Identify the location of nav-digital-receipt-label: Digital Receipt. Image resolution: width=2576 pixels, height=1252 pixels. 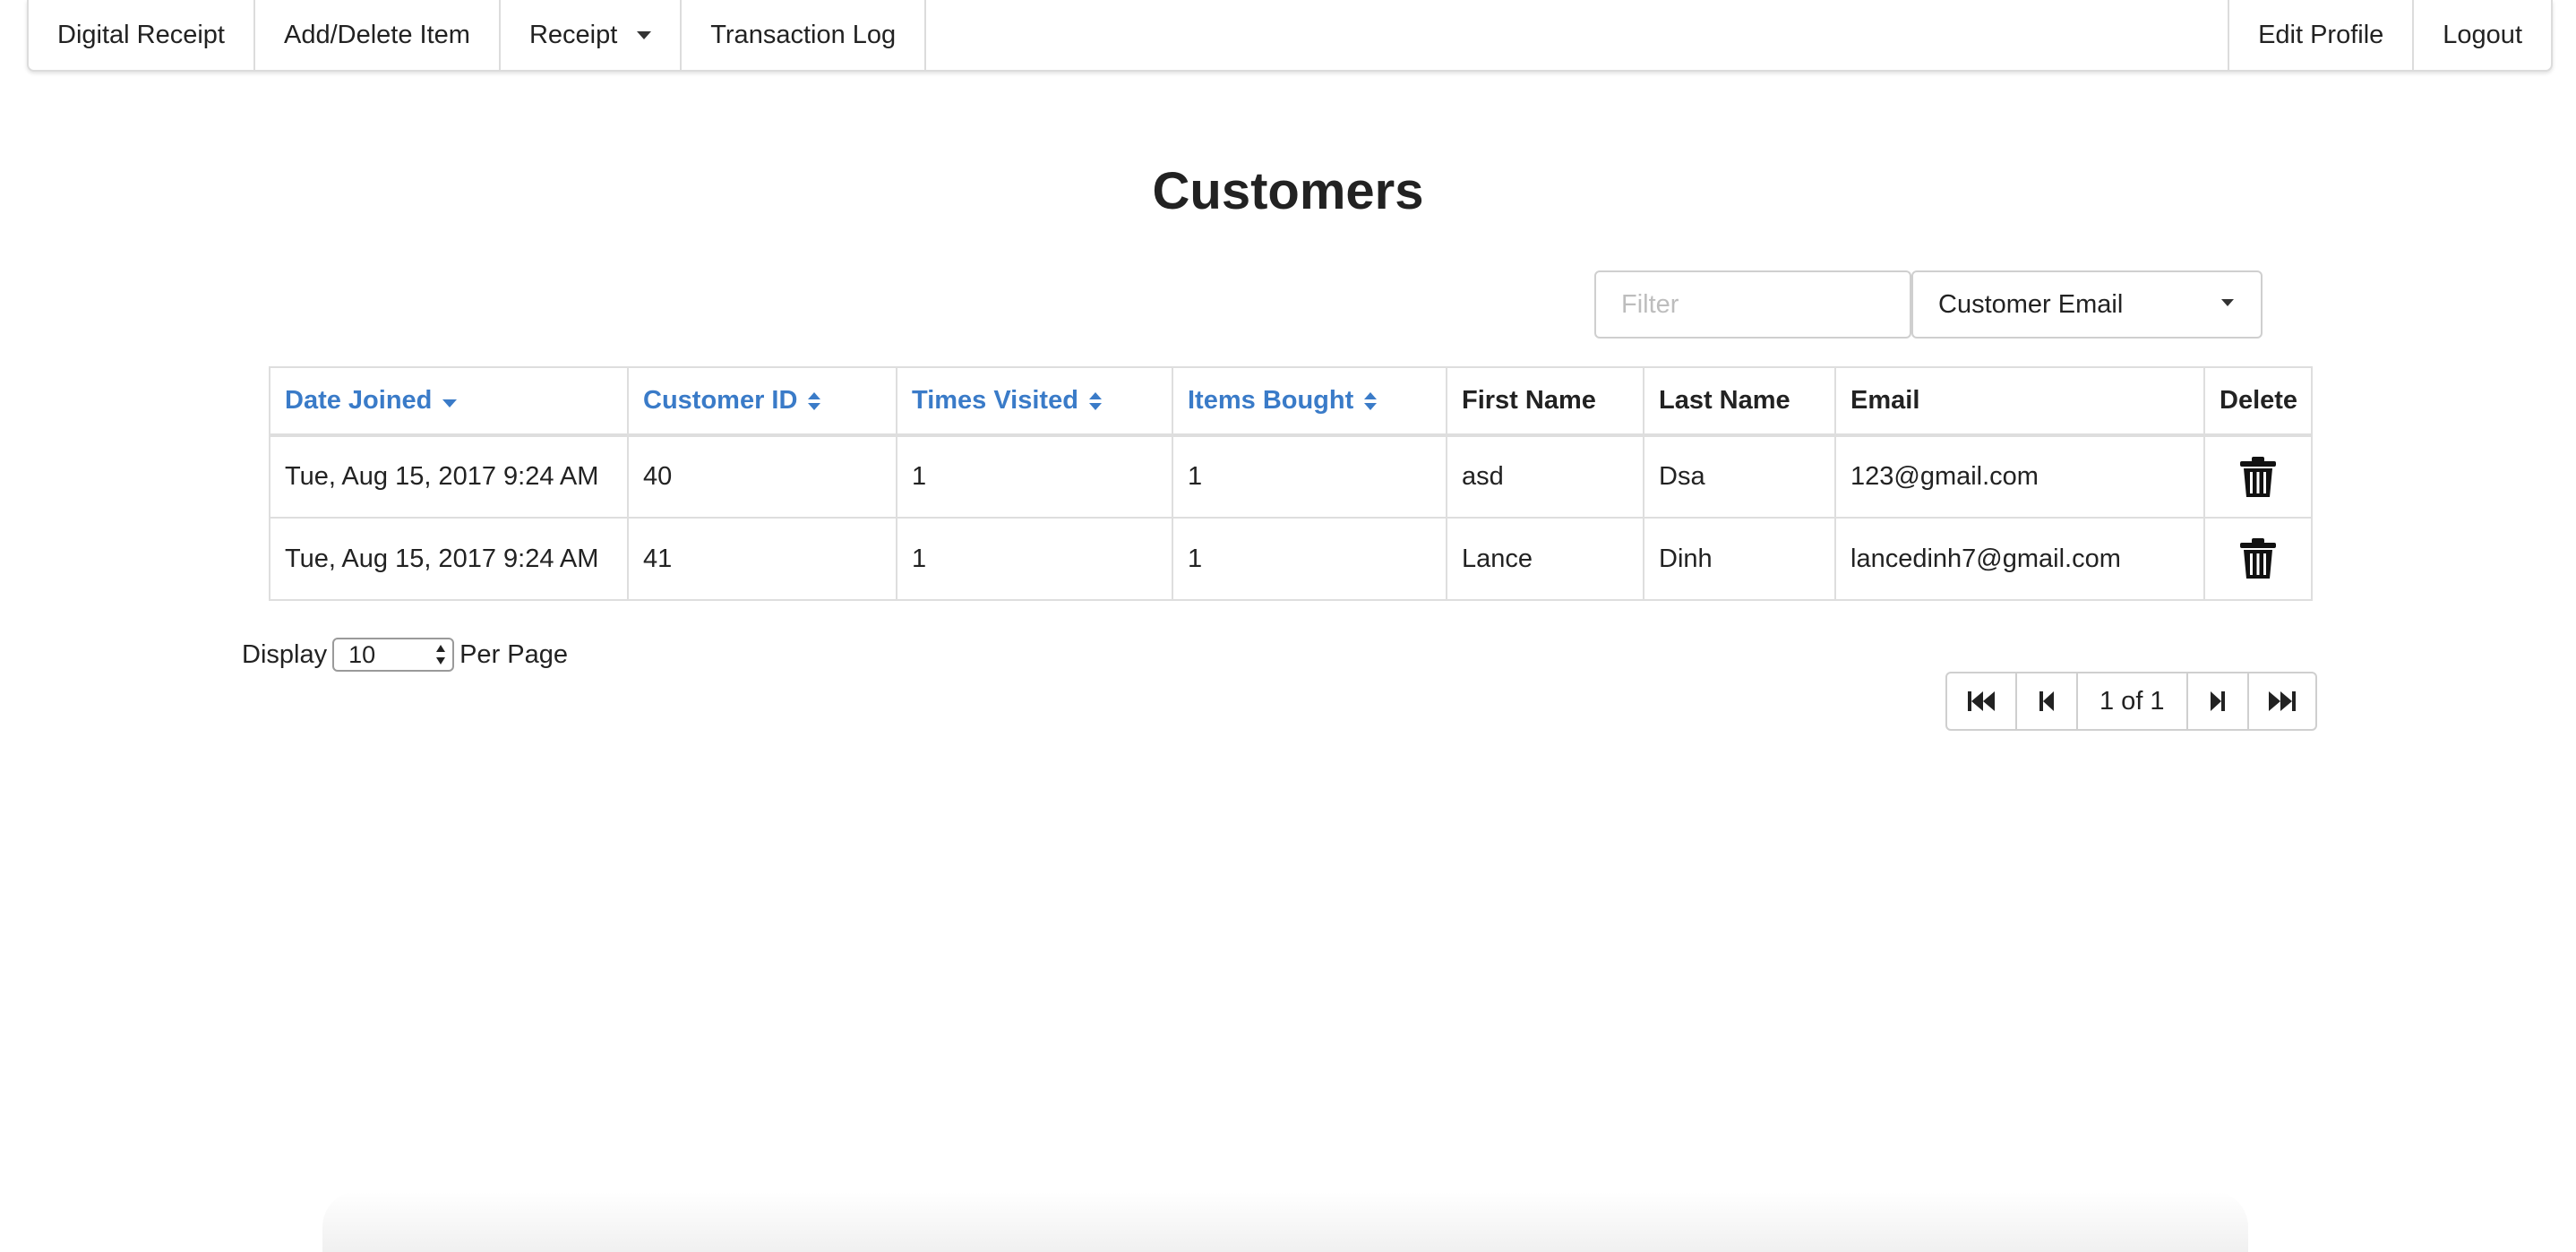
(141, 34).